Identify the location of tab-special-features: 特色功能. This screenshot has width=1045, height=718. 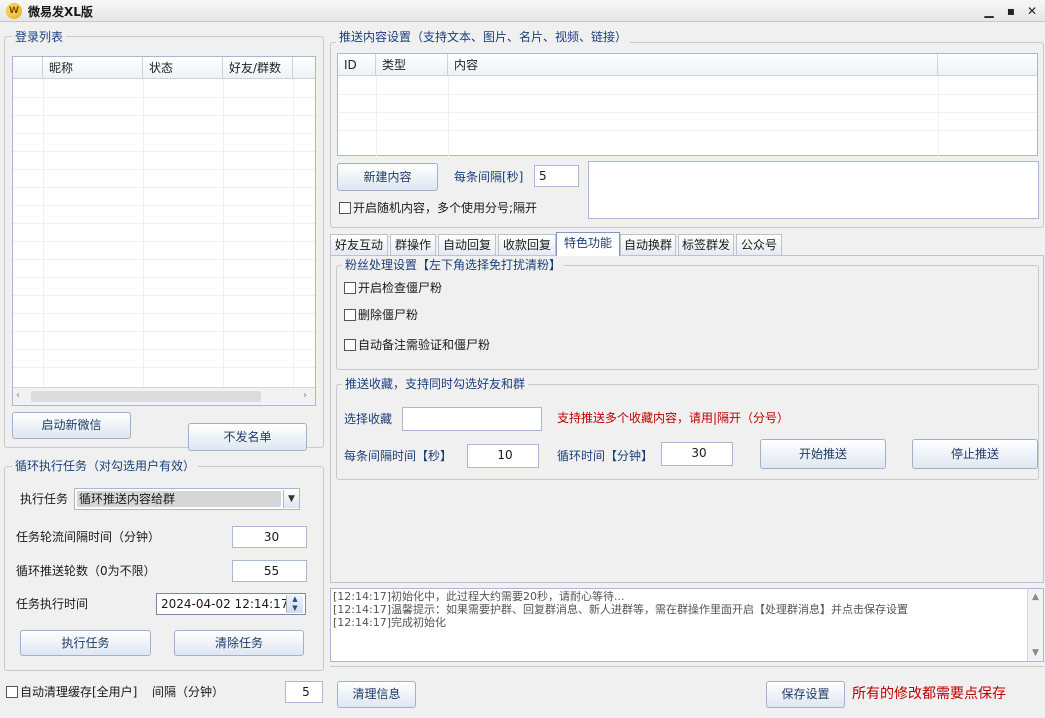
(588, 244).